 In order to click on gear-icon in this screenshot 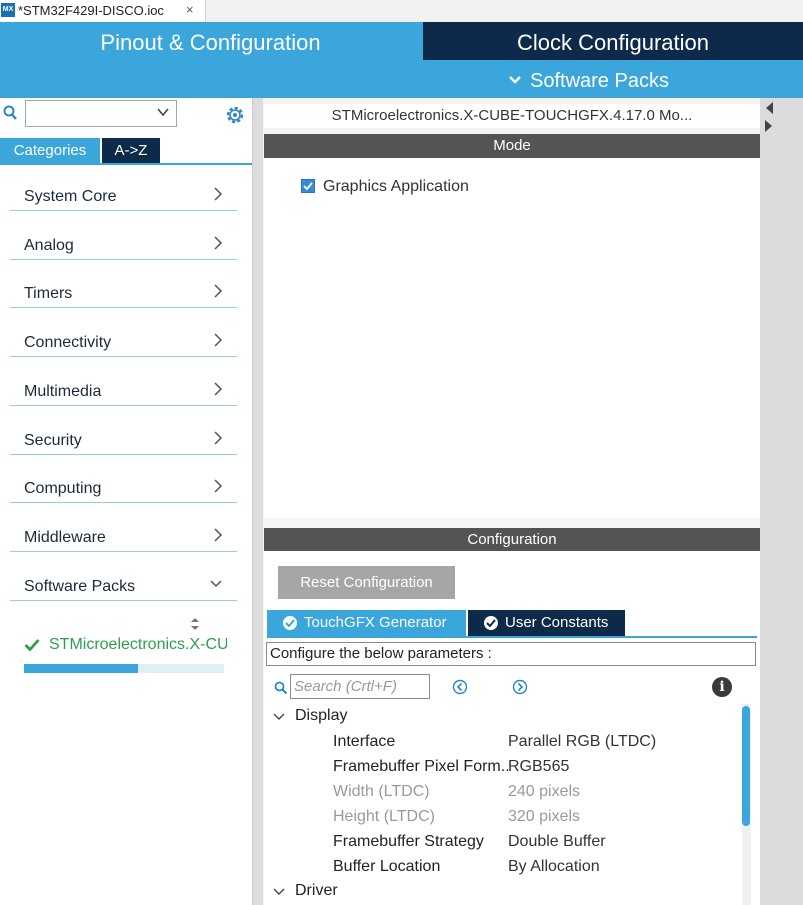, I will do `click(235, 115)`.